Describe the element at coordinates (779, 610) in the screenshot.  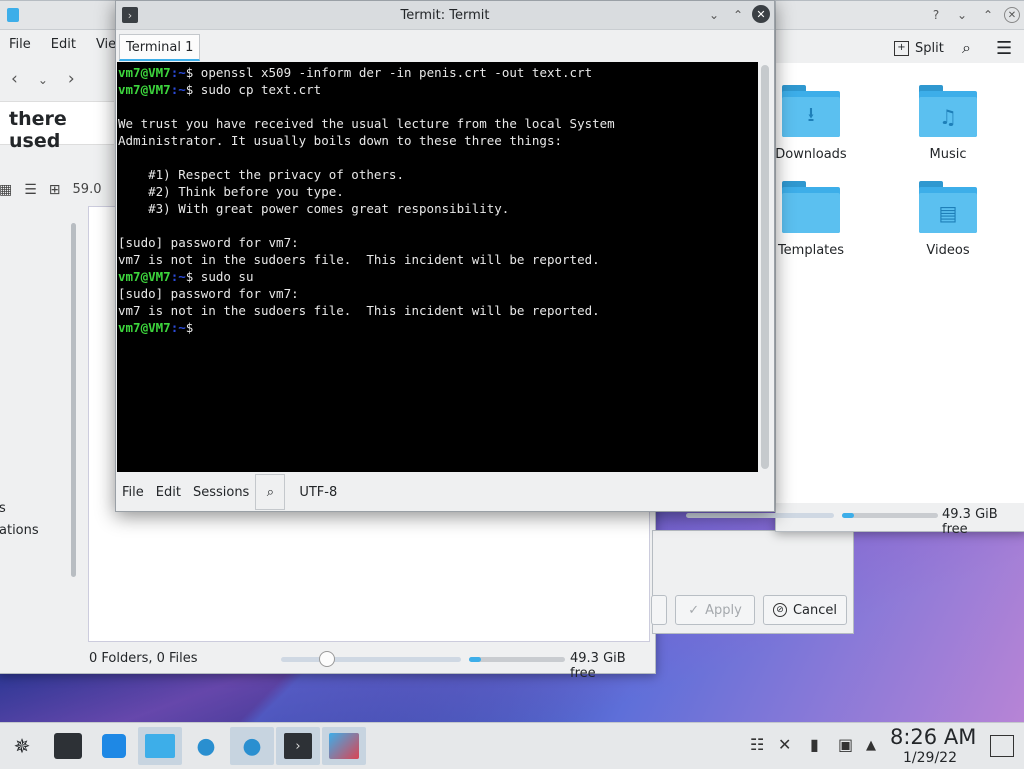
I see `cancel-icon: ⊘` at that location.